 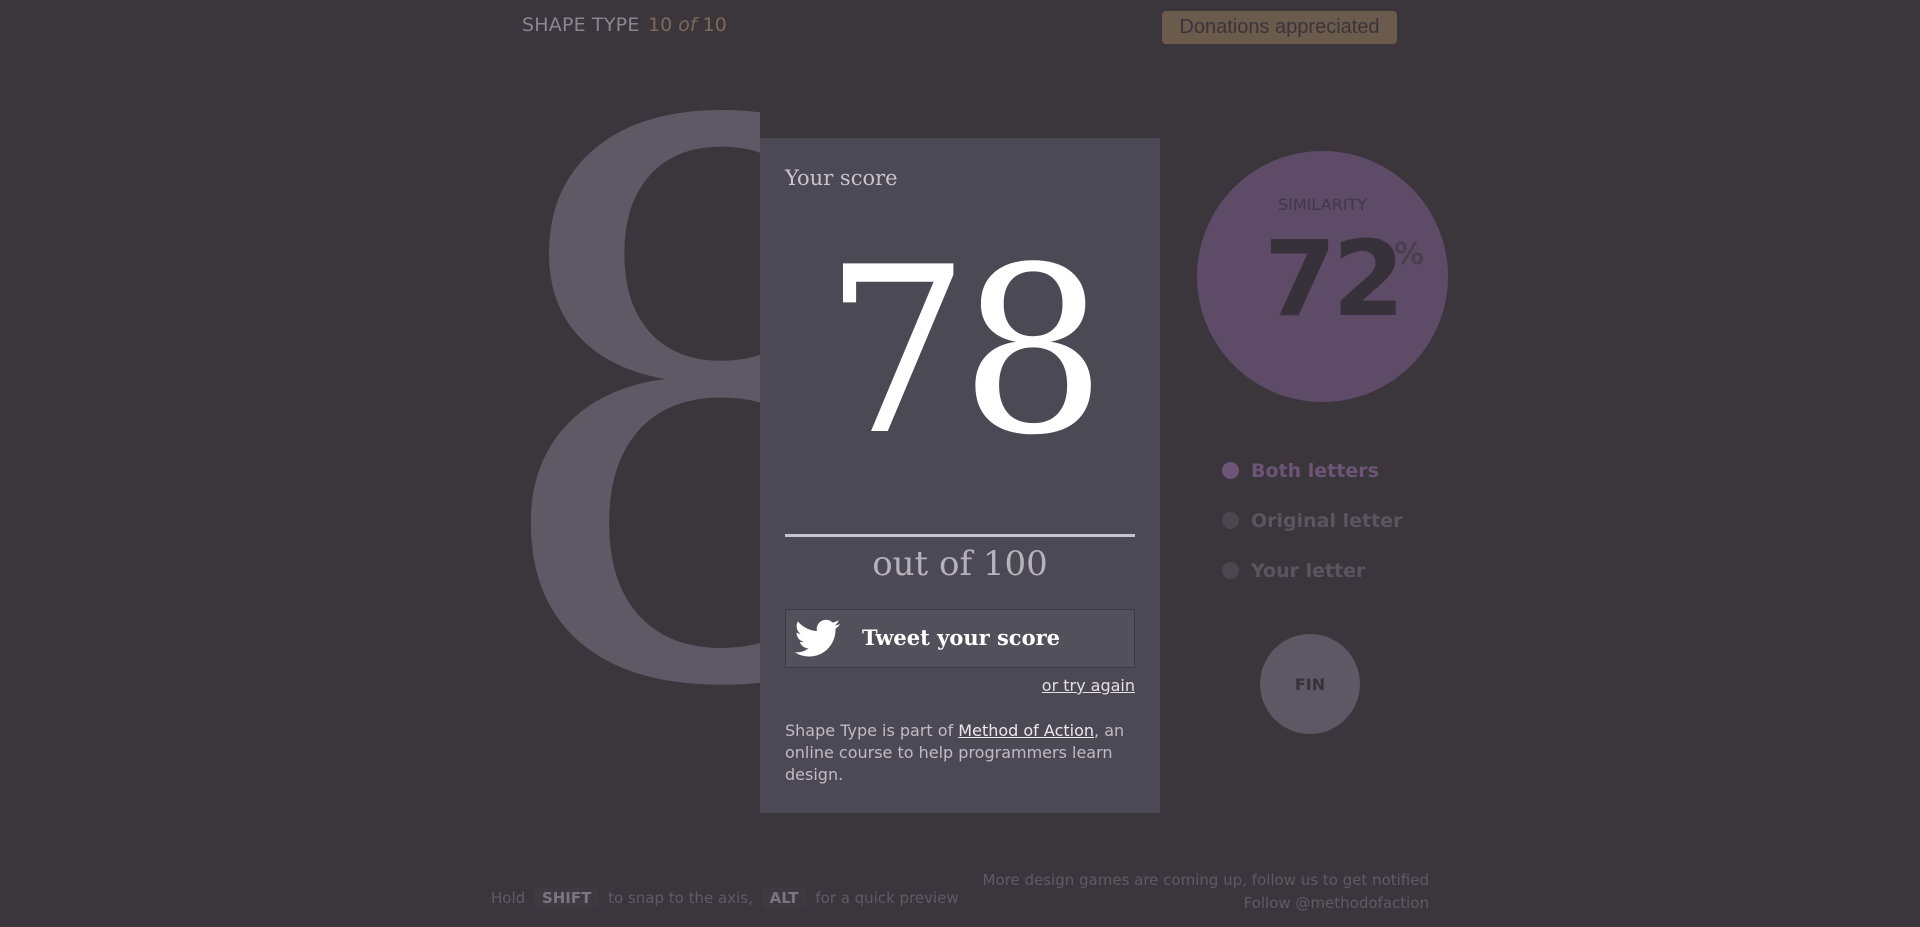 I want to click on letter-canvas: 8, so click(x=615, y=420).